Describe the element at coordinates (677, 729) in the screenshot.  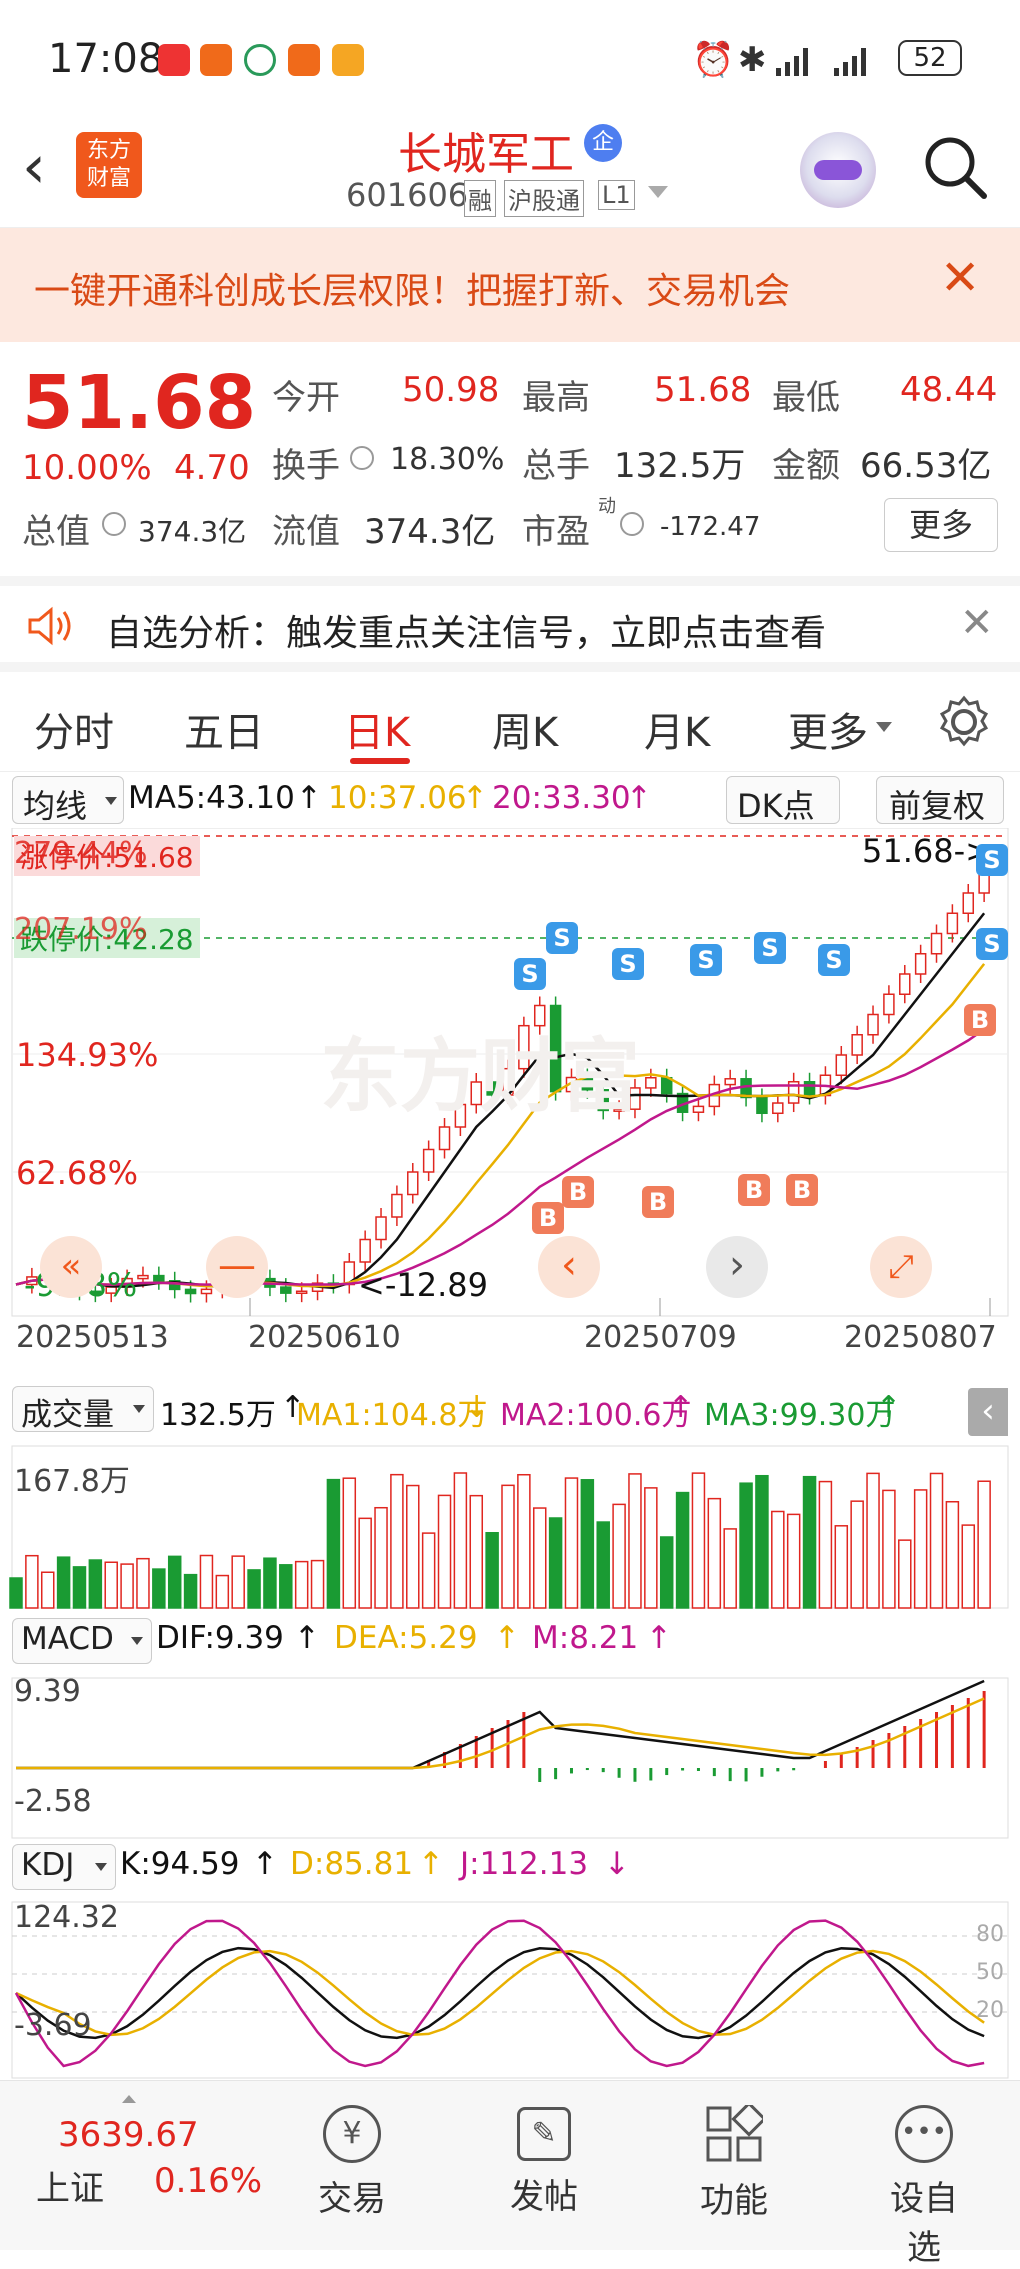
I see `tab-monthly-k: 月K` at that location.